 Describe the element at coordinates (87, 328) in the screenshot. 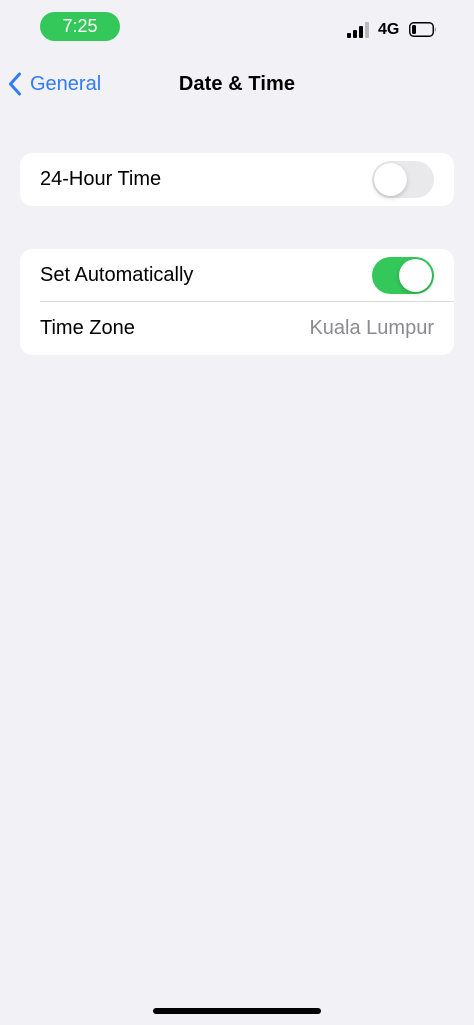

I see `row-label: Time Zone` at that location.